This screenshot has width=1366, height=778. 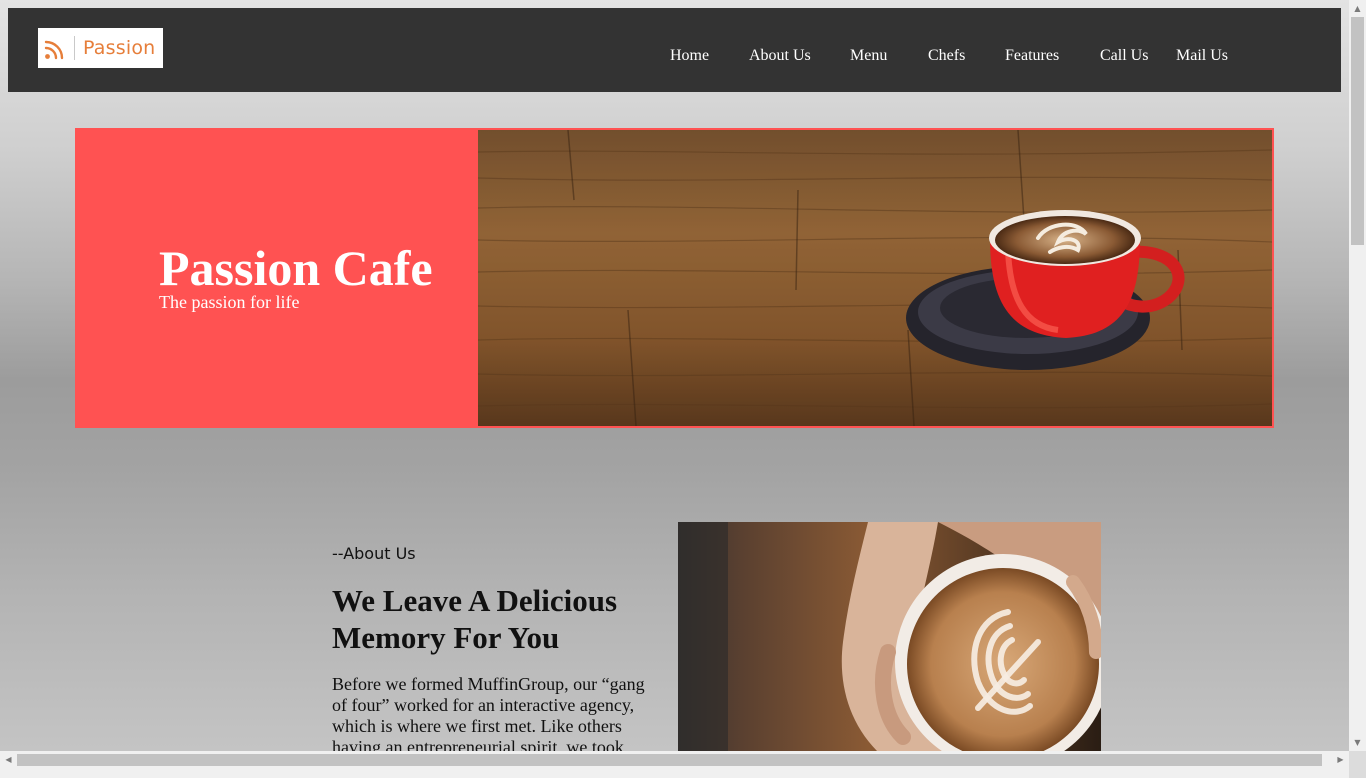 What do you see at coordinates (54, 50) in the screenshot?
I see `rss-feed-icon` at bounding box center [54, 50].